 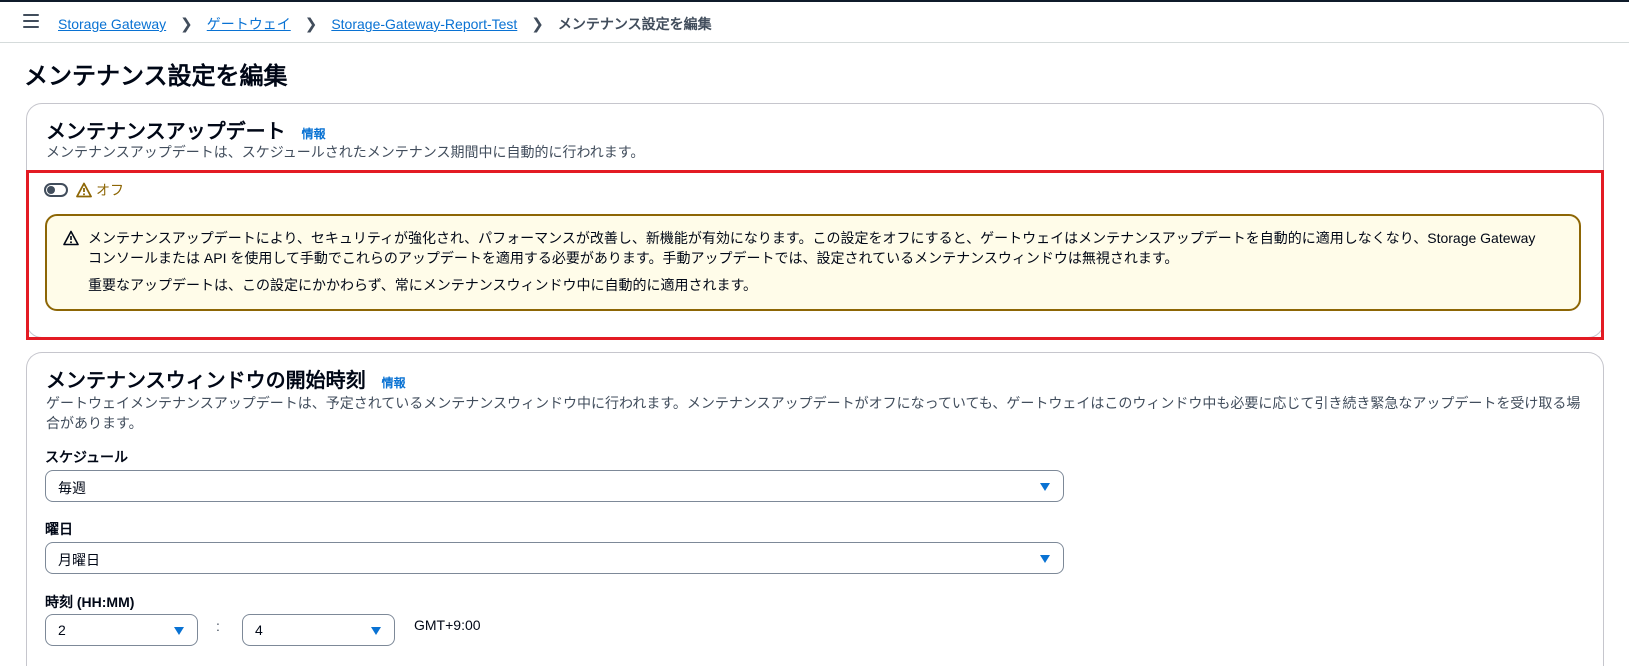 What do you see at coordinates (121, 630) in the screenshot?
I see `hour-select: 2` at bounding box center [121, 630].